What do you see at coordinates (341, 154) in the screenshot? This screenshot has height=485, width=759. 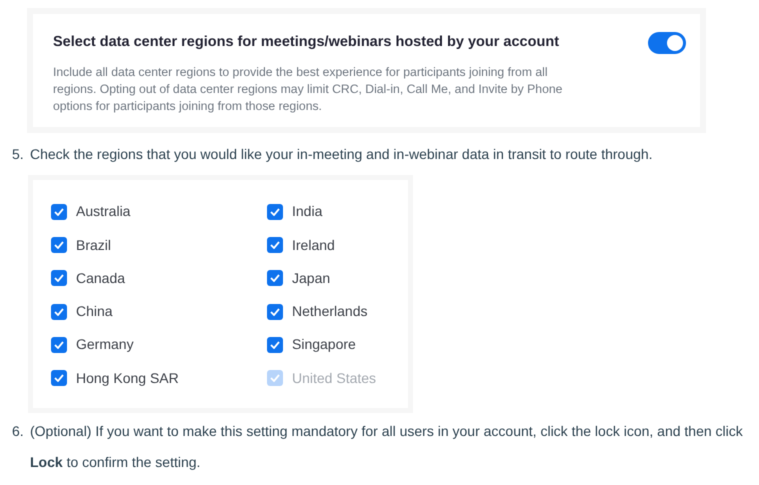 I see `step-text: Check the regions that you would like your in-meeting and in-webinar data in transit to route through.` at bounding box center [341, 154].